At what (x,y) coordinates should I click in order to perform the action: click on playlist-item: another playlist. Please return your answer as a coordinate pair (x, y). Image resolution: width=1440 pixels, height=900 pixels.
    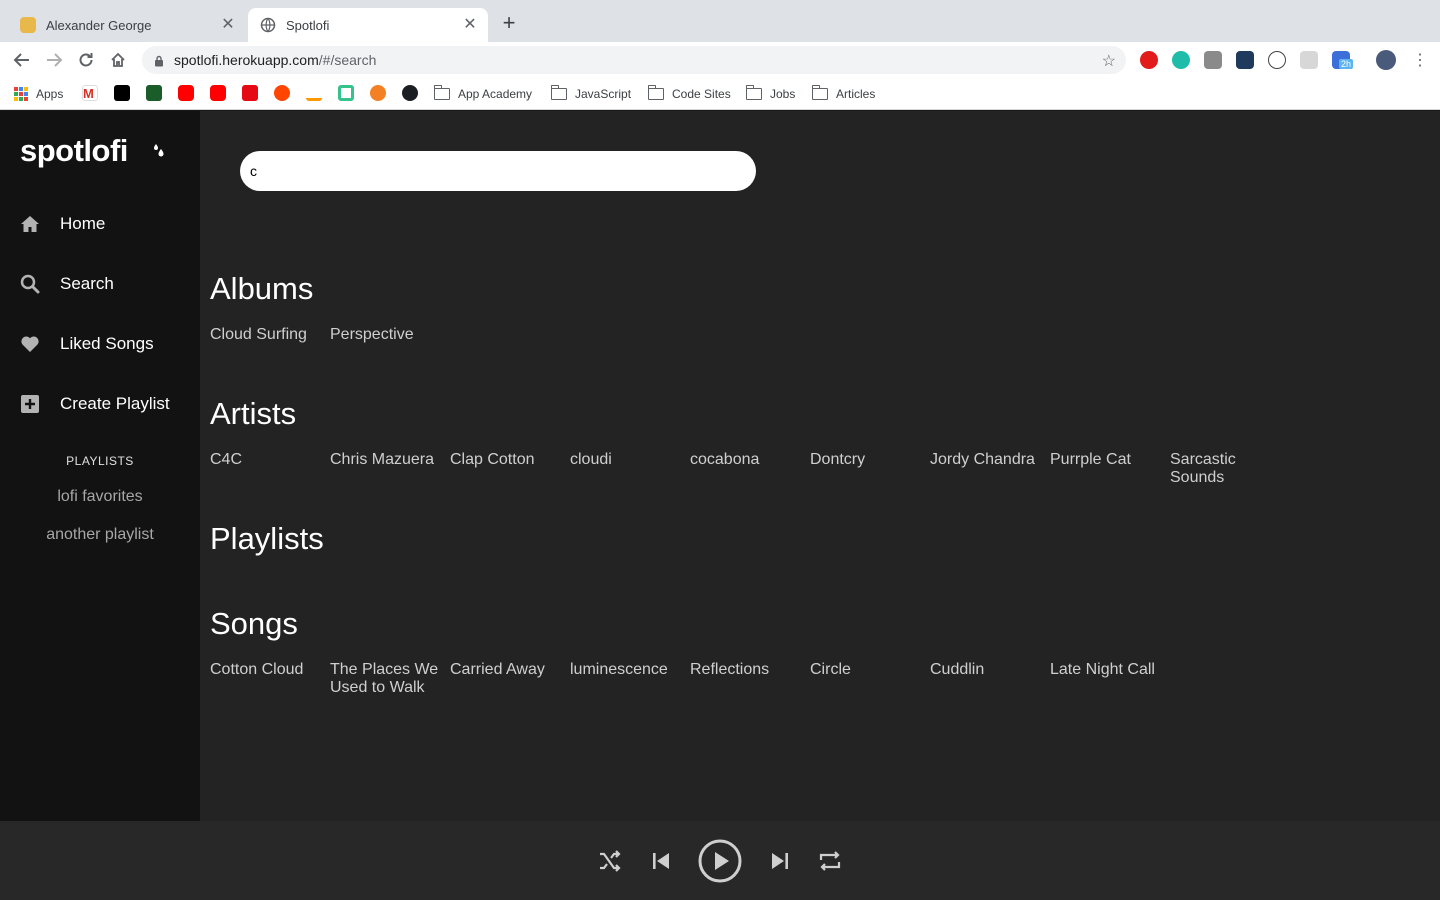
    Looking at the image, I should click on (100, 535).